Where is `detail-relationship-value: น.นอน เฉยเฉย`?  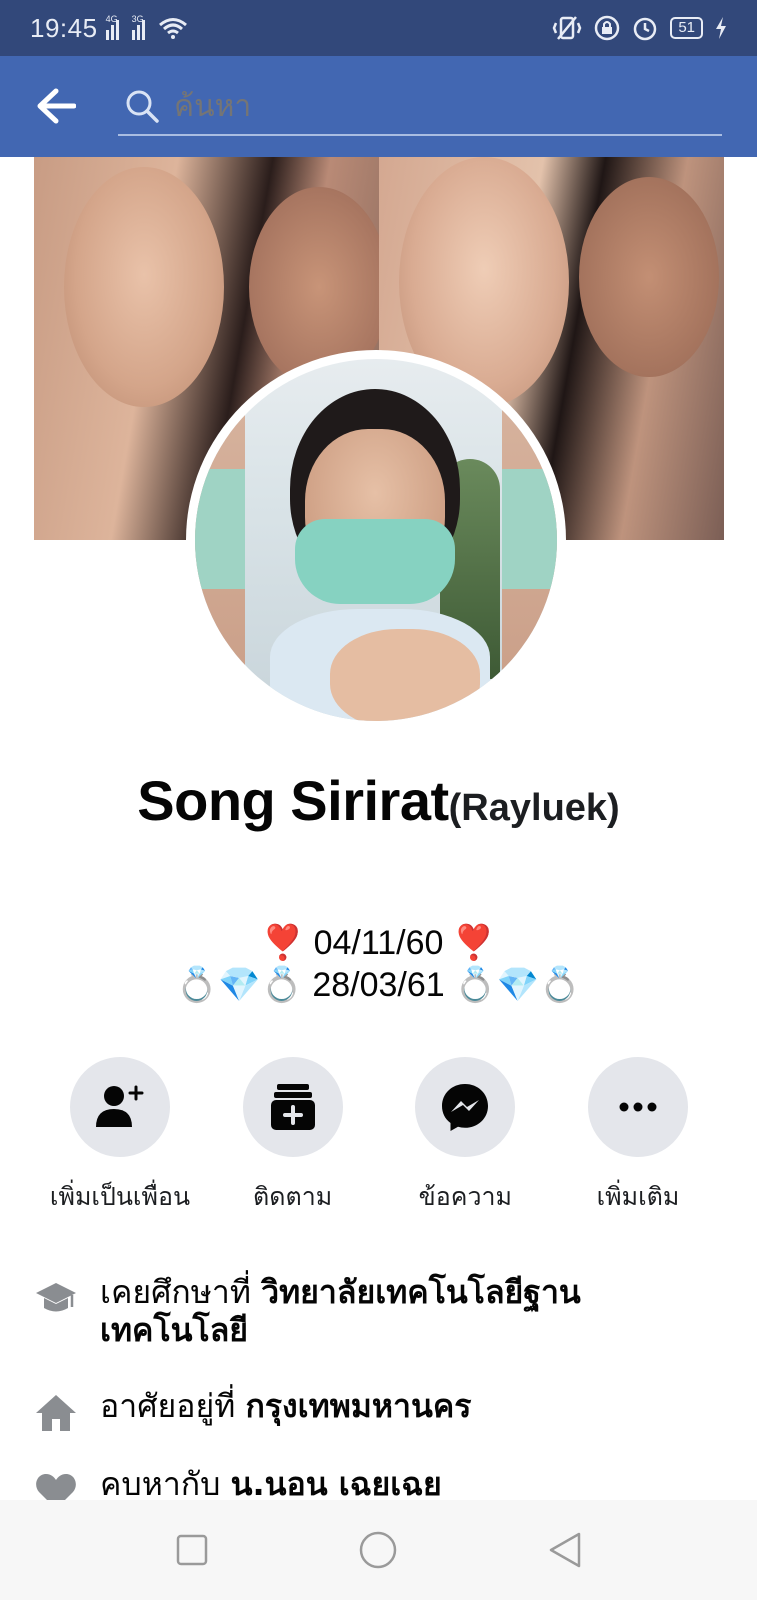 detail-relationship-value: น.นอน เฉยเฉย is located at coordinates (336, 1484).